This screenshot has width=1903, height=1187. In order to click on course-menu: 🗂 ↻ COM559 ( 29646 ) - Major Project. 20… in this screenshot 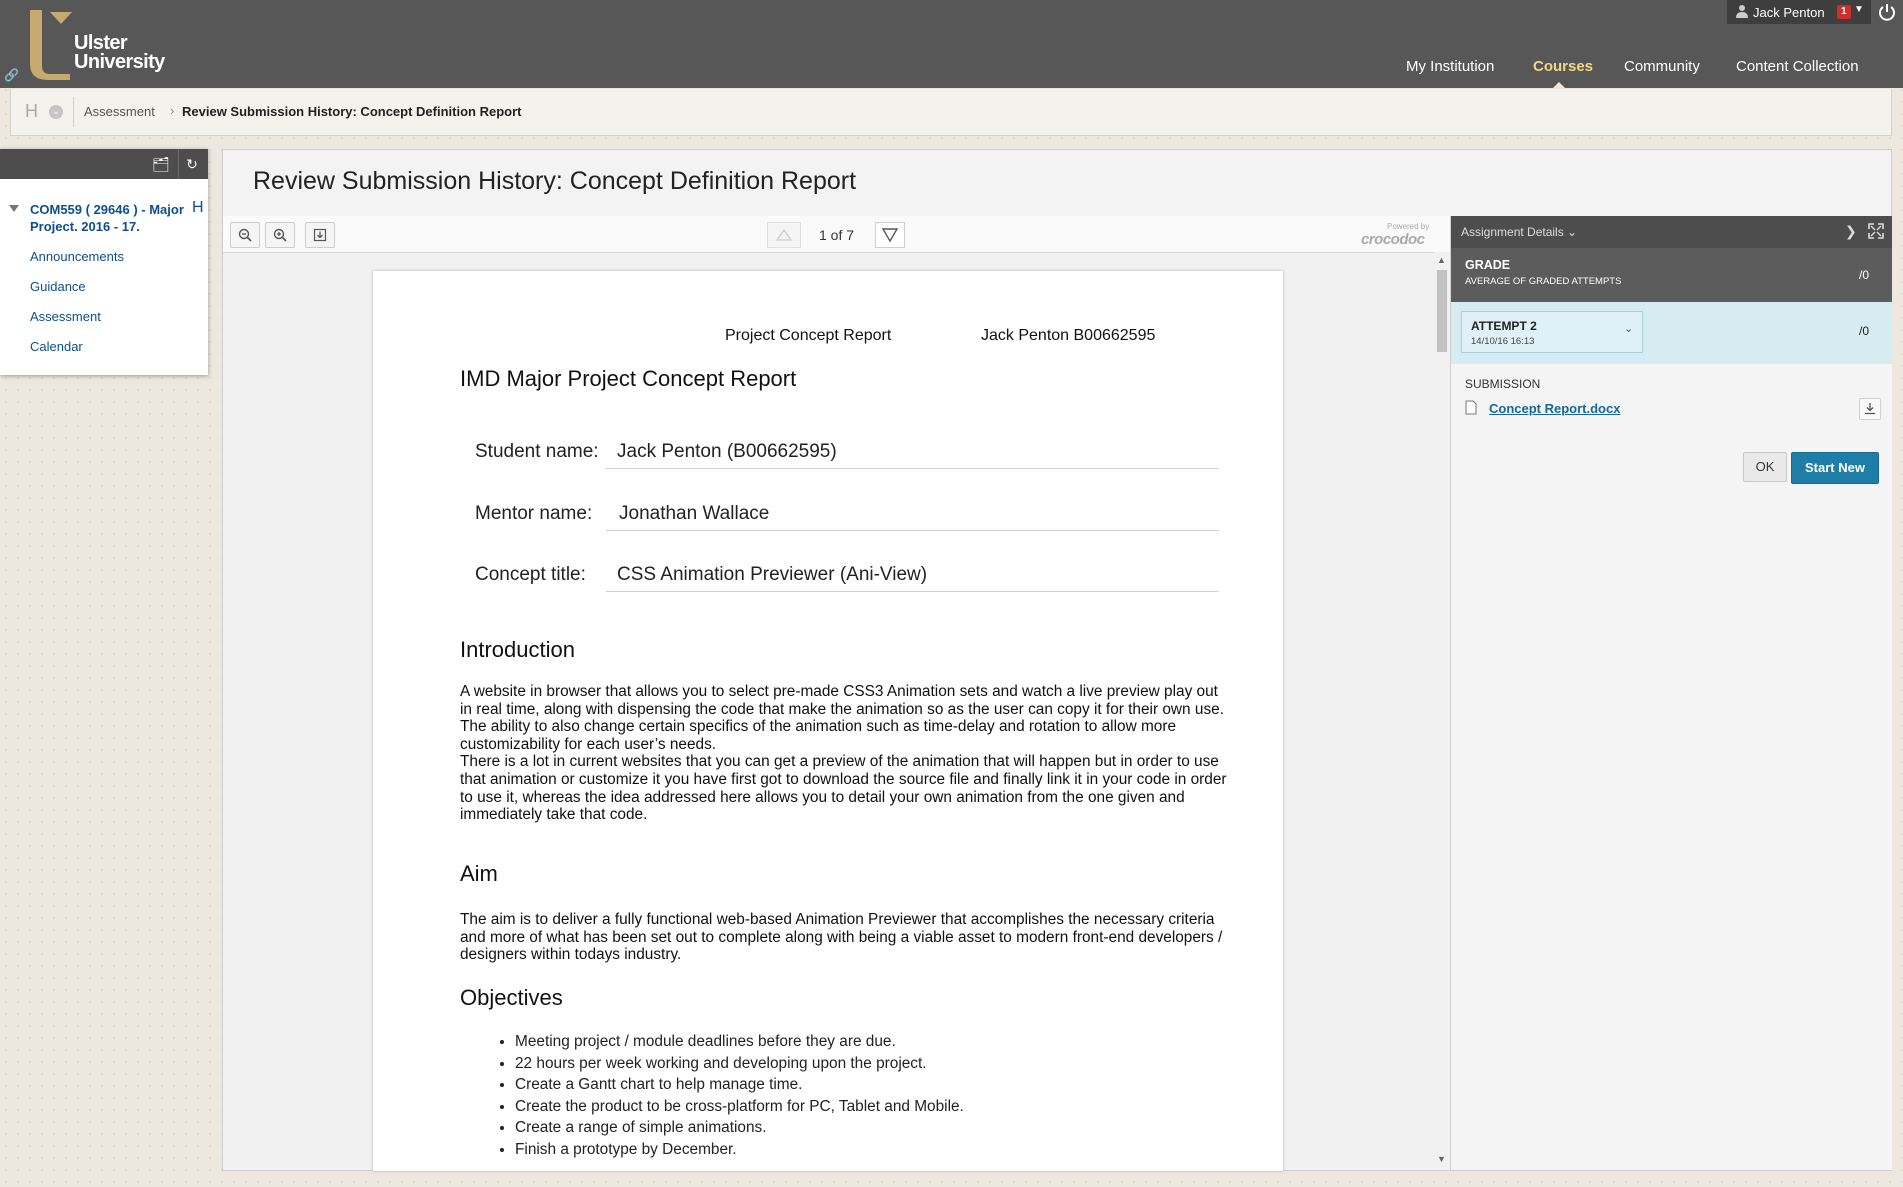, I will do `click(104, 262)`.